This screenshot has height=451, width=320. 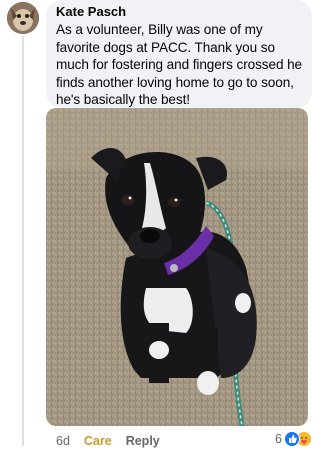 I want to click on like-icon, so click(x=292, y=439).